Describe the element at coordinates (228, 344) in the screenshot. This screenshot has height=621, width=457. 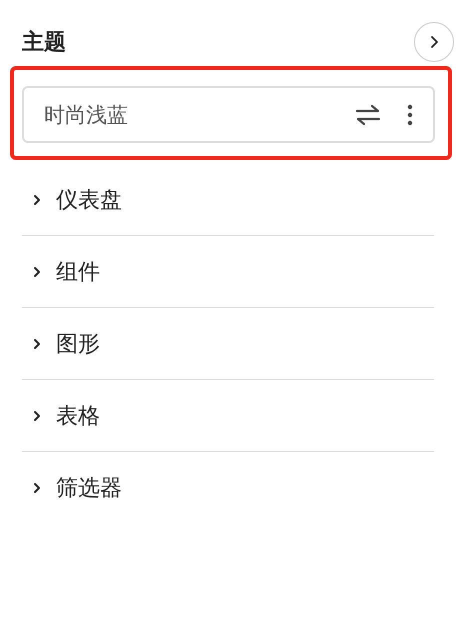
I see `section-item: 图形` at that location.